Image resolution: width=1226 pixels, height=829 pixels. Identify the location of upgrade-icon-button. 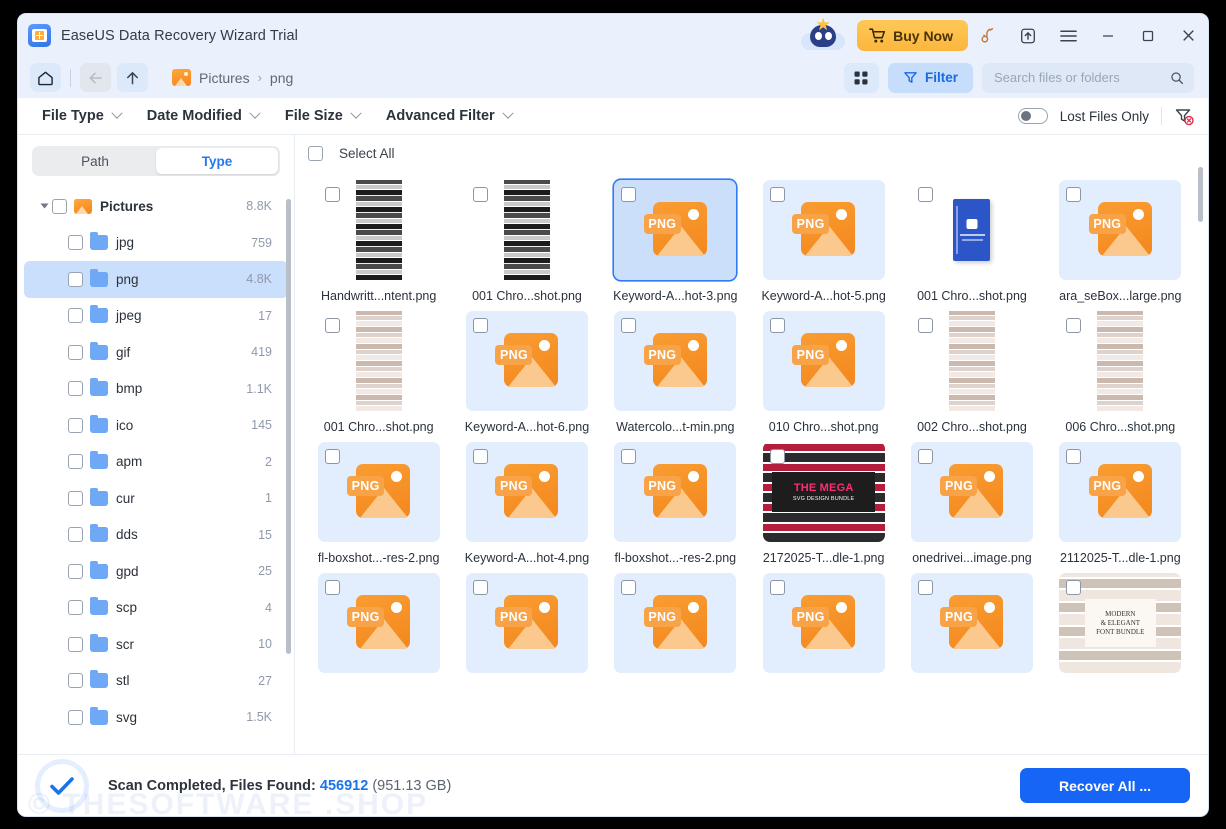
(1028, 35).